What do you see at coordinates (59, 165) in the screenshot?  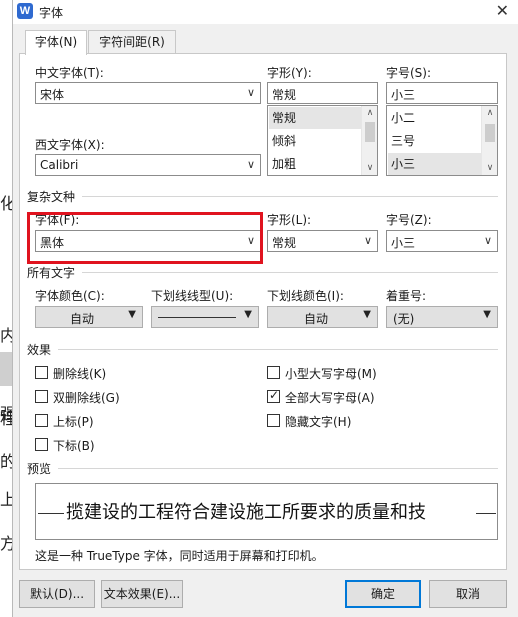 I see `western-font-value: Calibri` at bounding box center [59, 165].